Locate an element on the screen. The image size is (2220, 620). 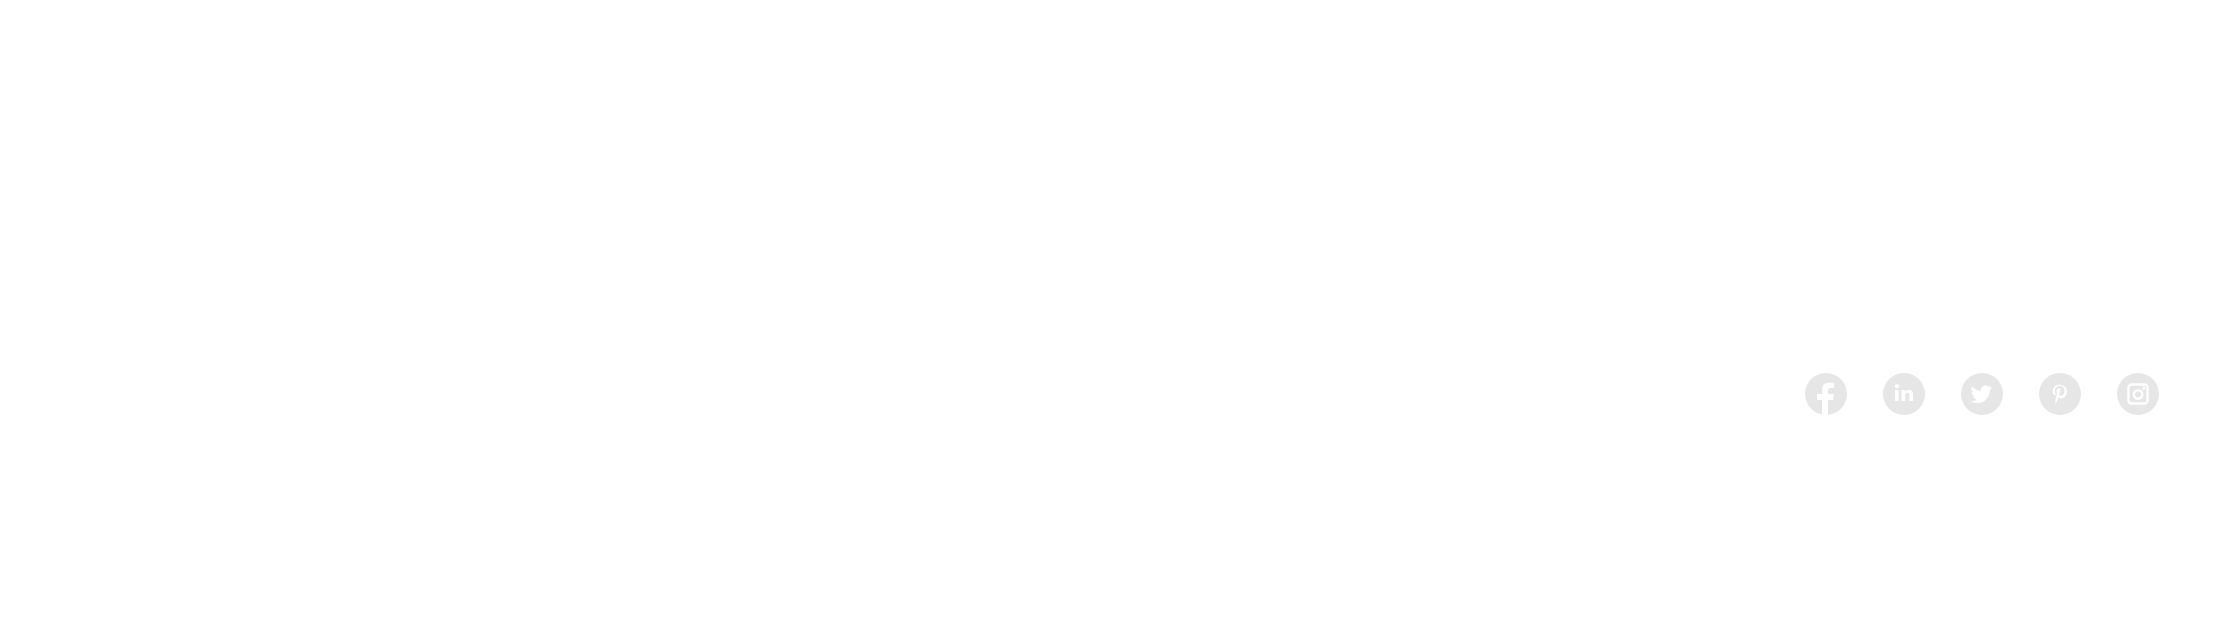
linkedin-link is located at coordinates (1904, 394).